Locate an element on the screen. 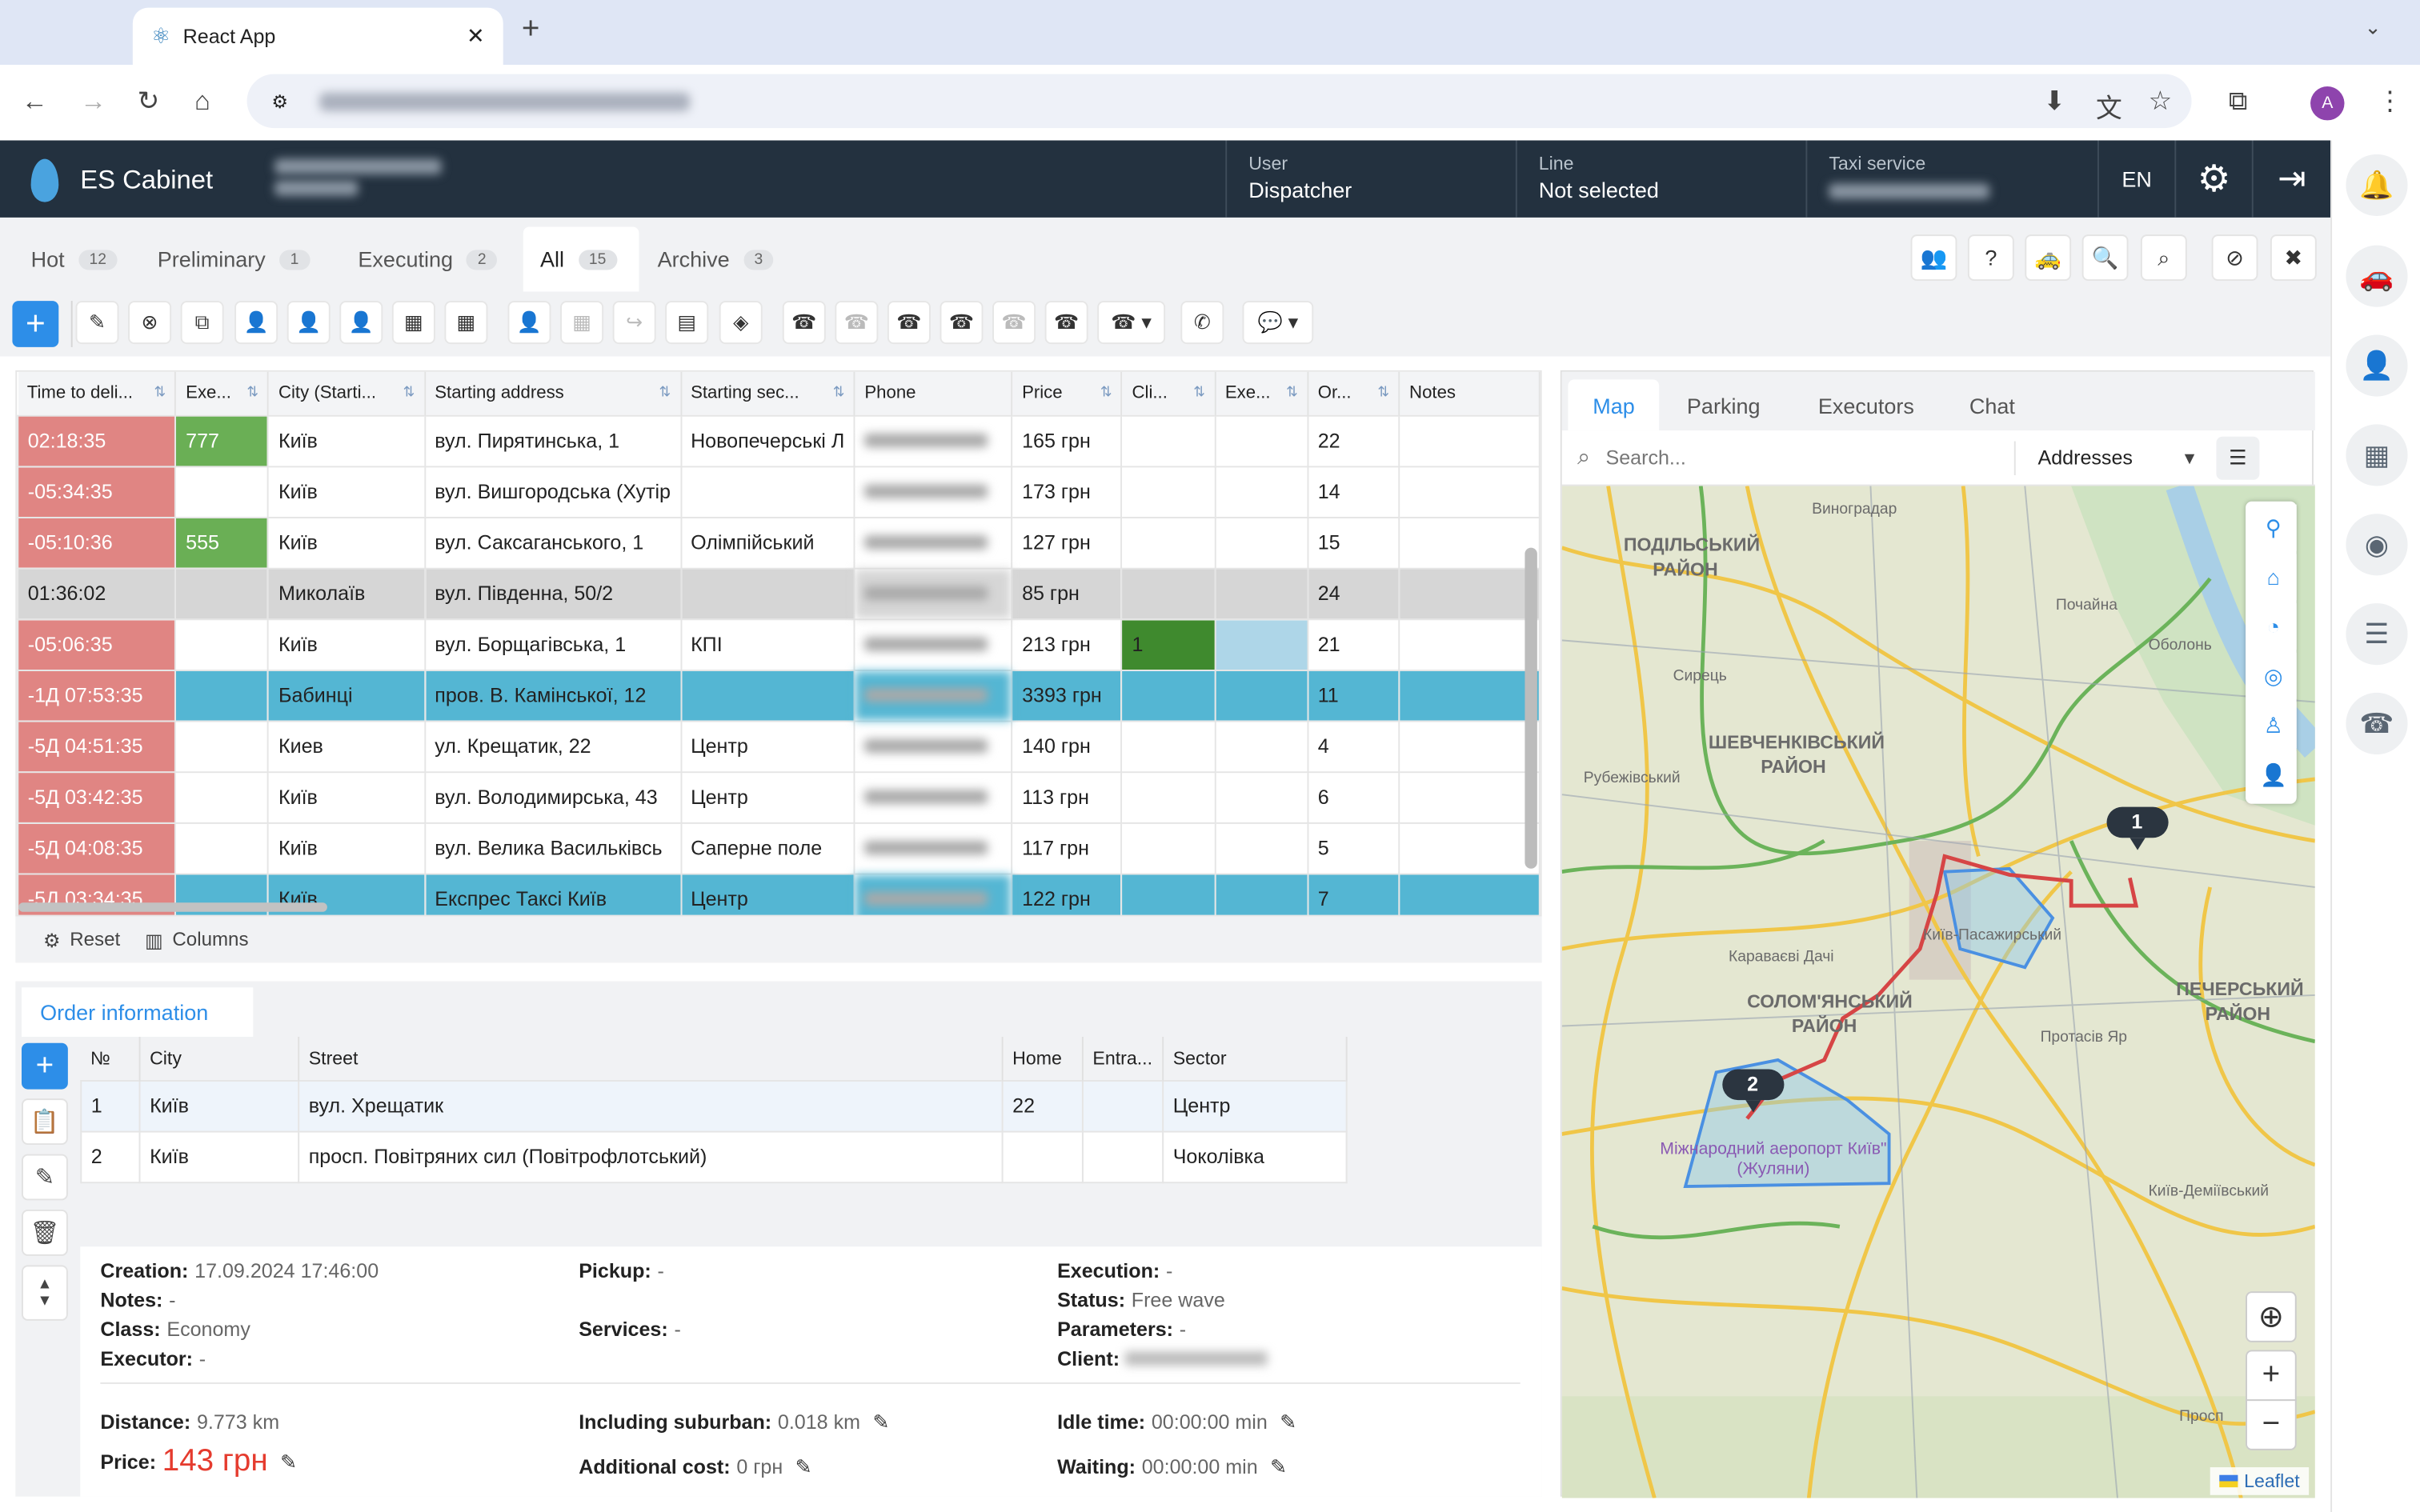  reset-button: Reset is located at coordinates (95, 939).